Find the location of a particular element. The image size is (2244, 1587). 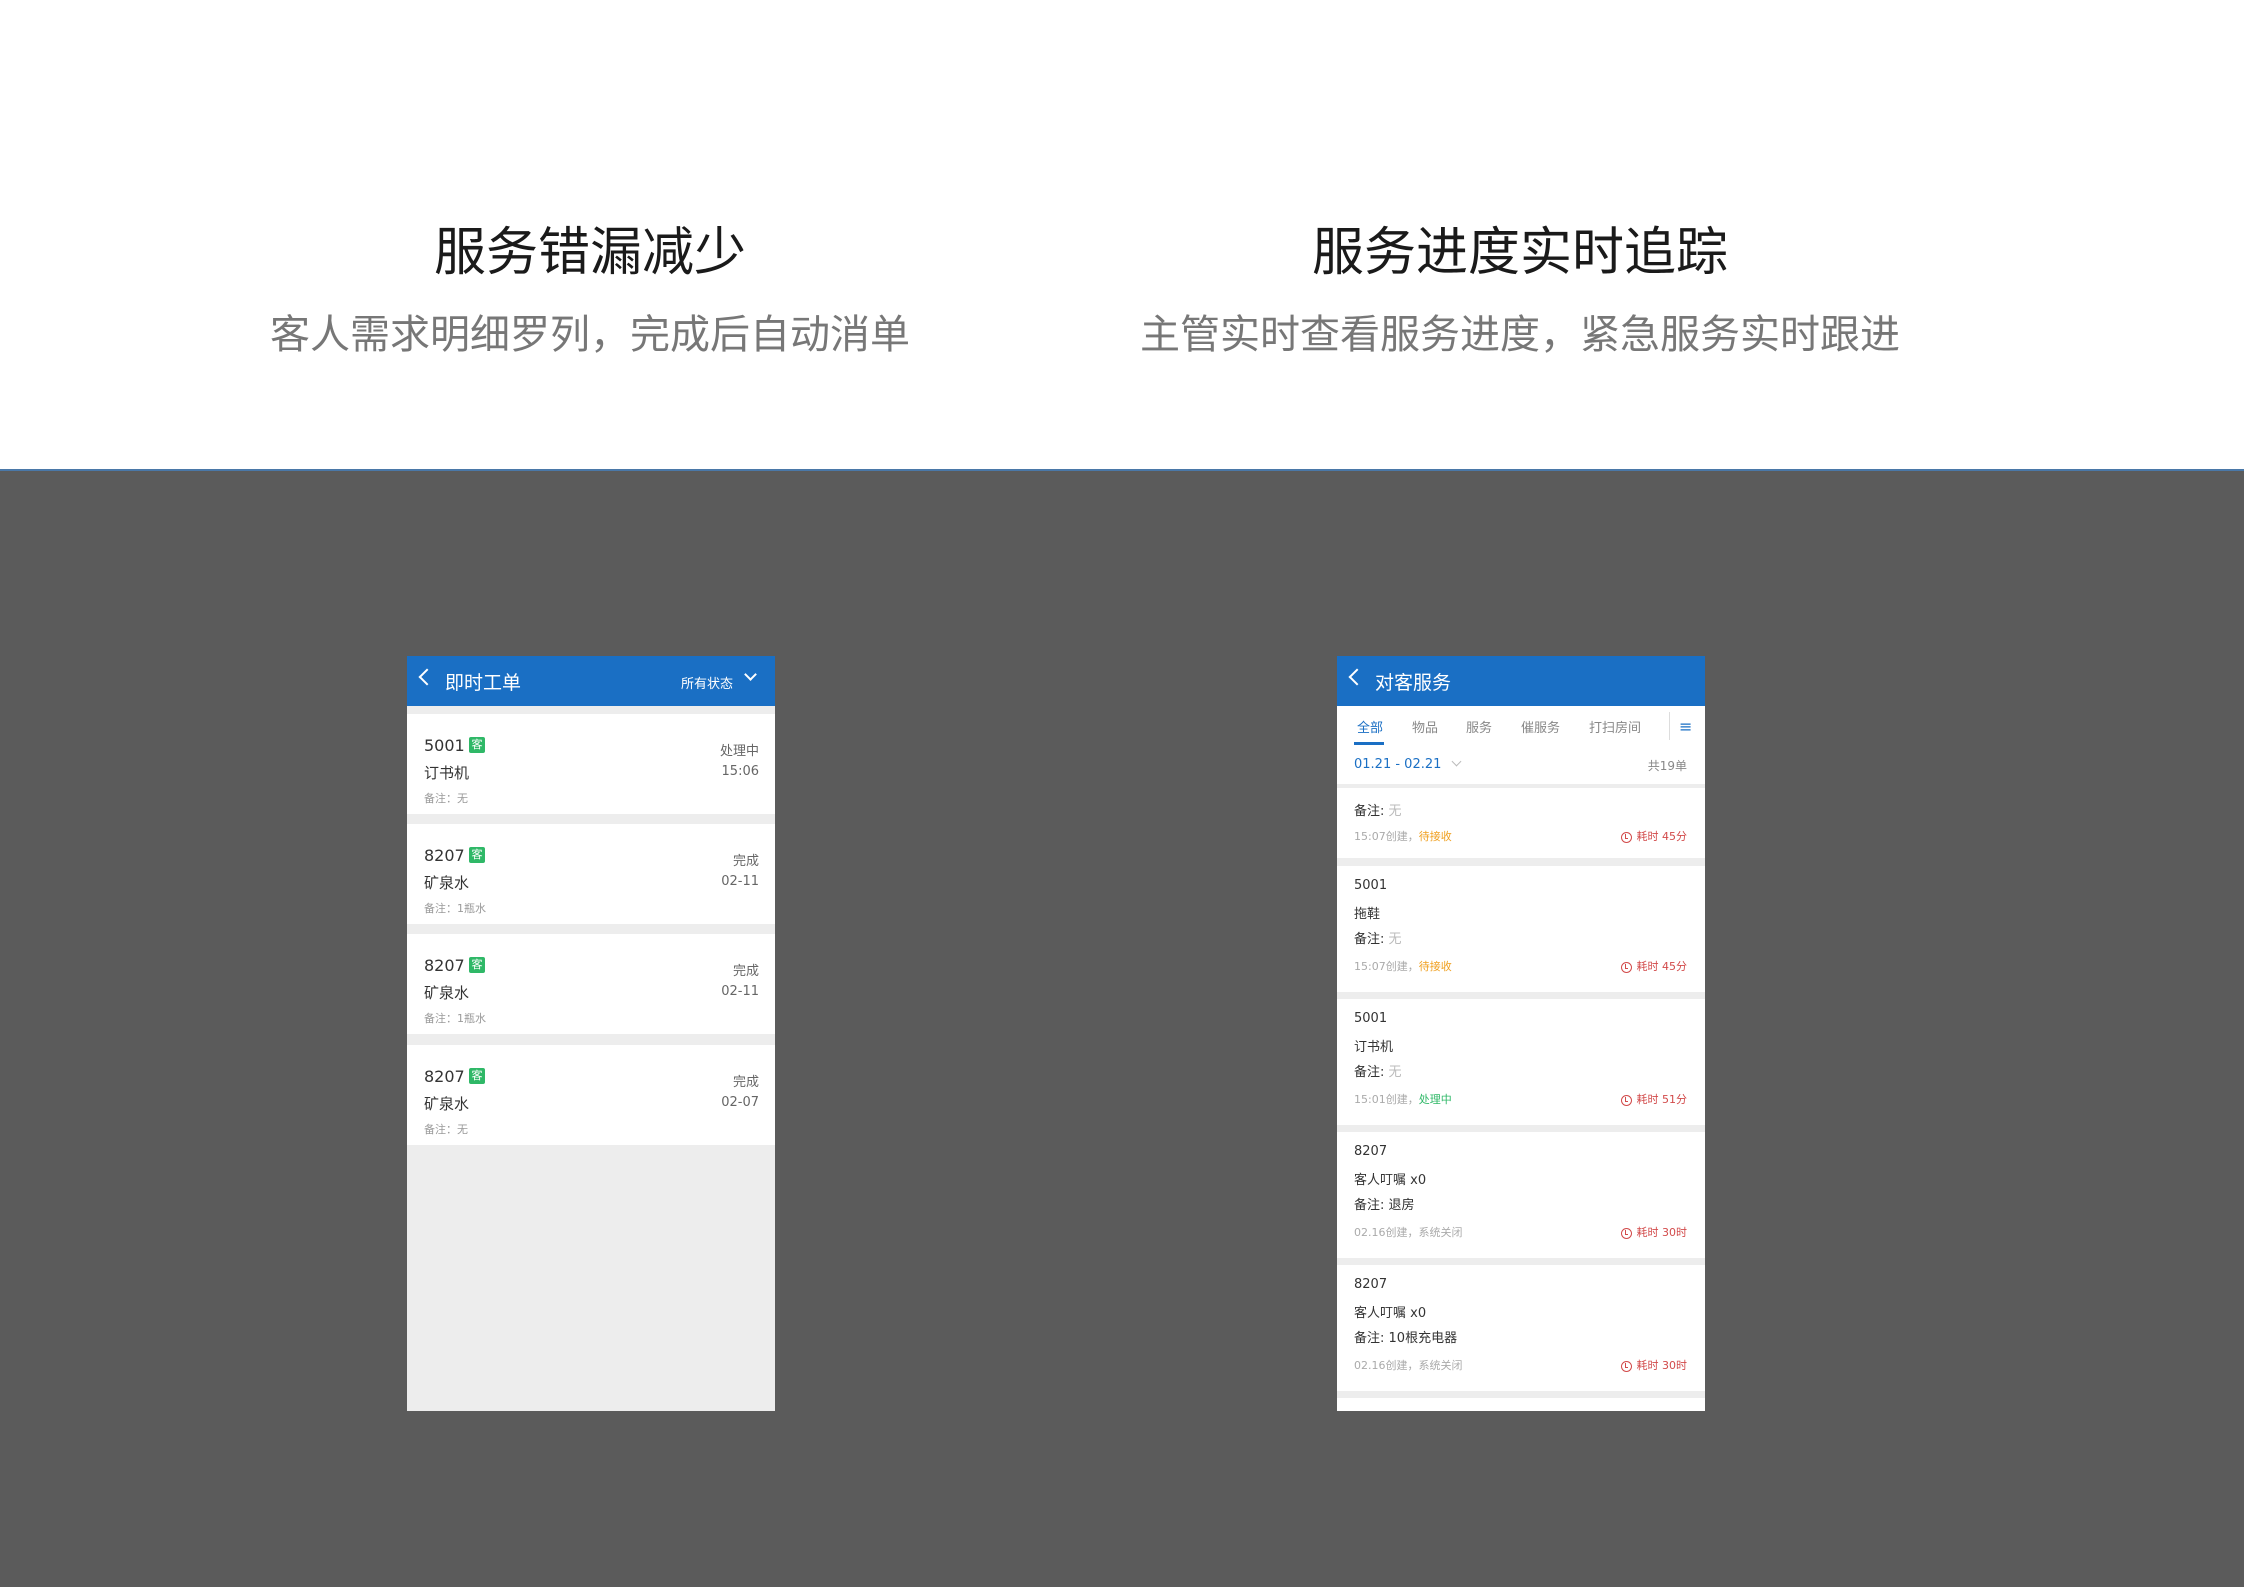

app-bar: 即时工单 所有状态 is located at coordinates (591, 681).